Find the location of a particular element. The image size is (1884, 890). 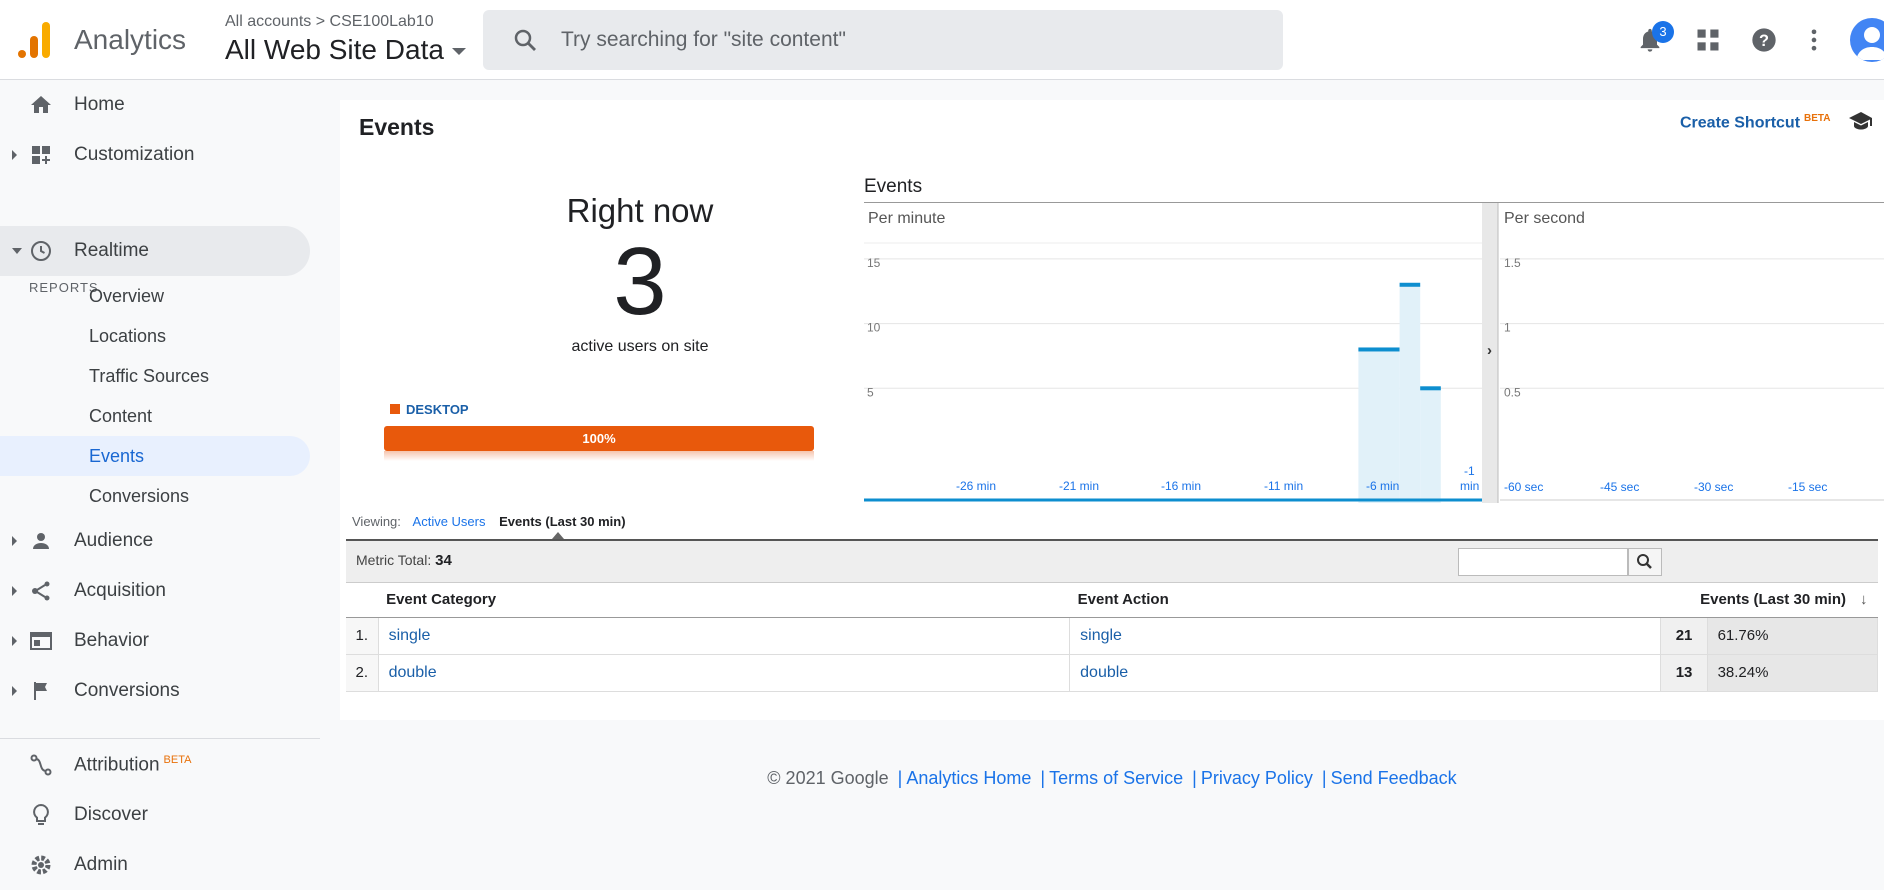

sidebar-subitem-label: Content is located at coordinates (121, 415).